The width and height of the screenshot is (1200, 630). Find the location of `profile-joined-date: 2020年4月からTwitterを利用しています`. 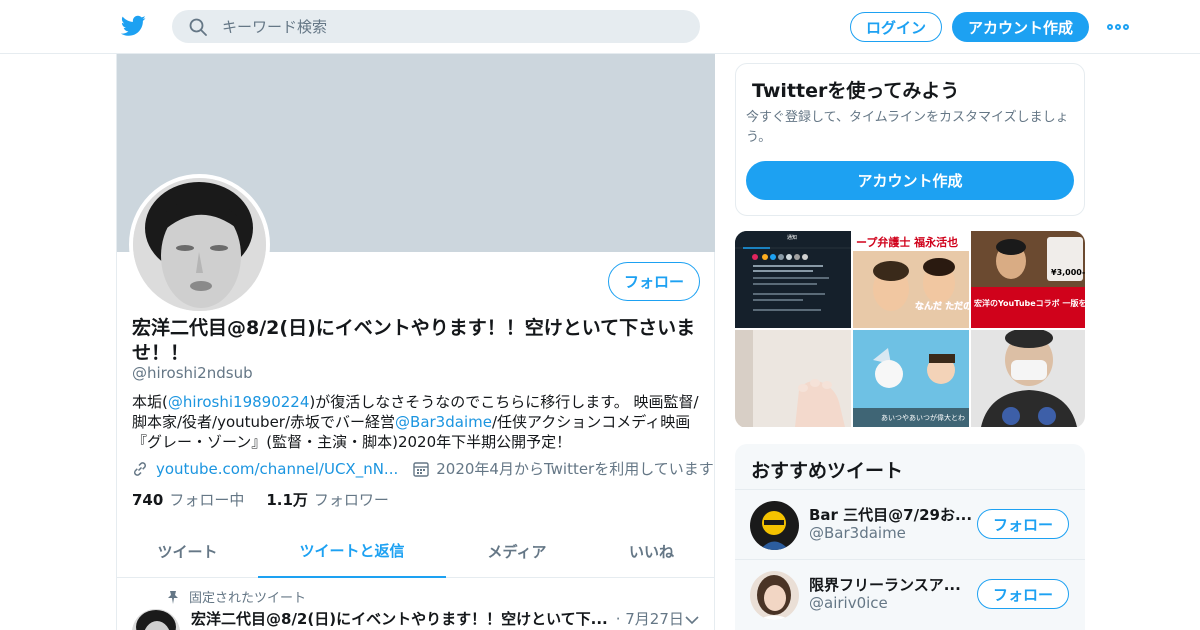

profile-joined-date: 2020年4月からTwitterを利用しています is located at coordinates (575, 469).